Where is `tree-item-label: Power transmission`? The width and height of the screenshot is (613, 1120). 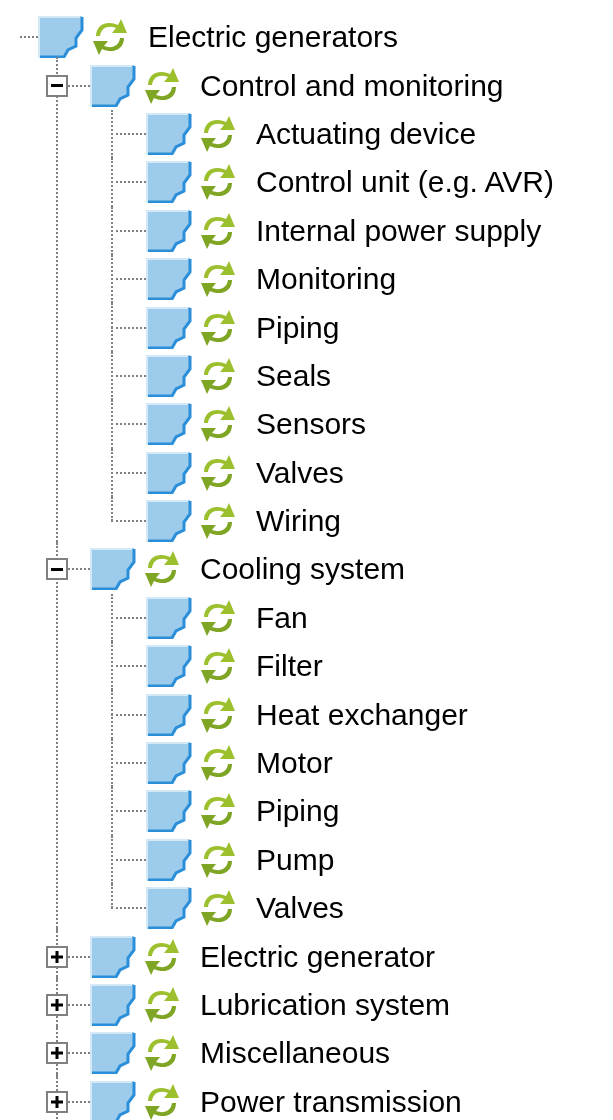
tree-item-label: Power transmission is located at coordinates (331, 1101).